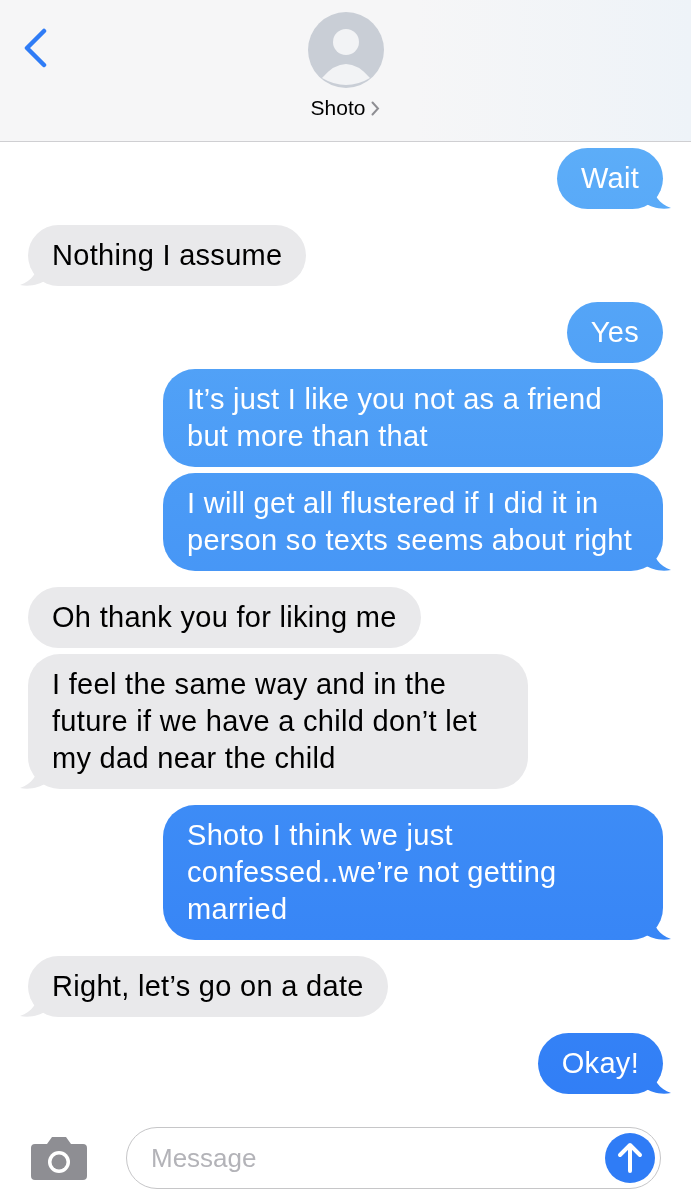 The height and width of the screenshot is (1200, 691). Describe the element at coordinates (393, 1158) in the screenshot. I see `message-field: Message` at that location.